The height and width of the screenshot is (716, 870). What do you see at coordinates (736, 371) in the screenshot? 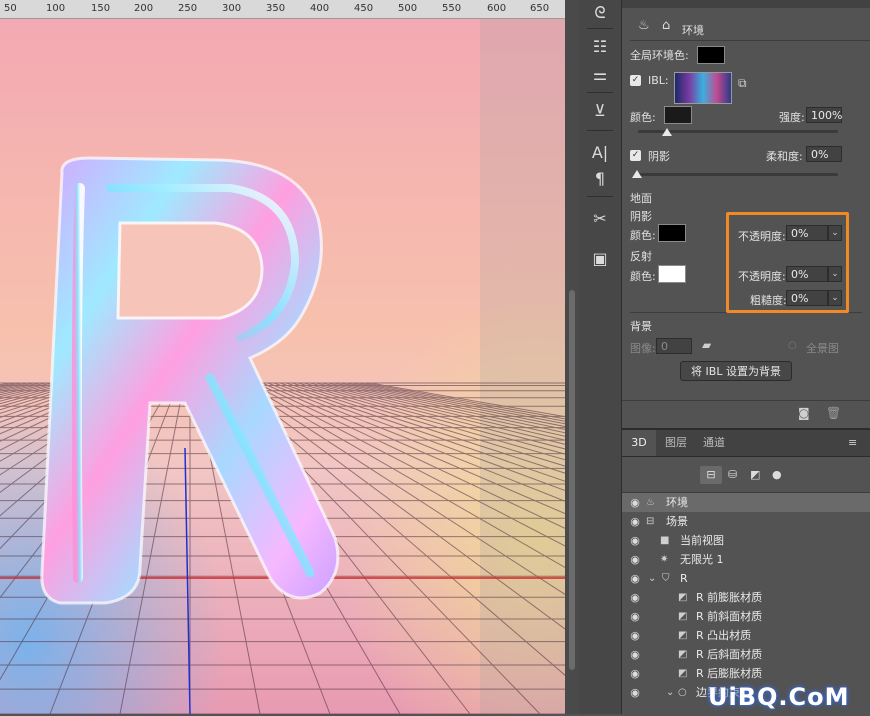
I see `set-ibl-background-button: 将 IBL 设置为背景` at bounding box center [736, 371].